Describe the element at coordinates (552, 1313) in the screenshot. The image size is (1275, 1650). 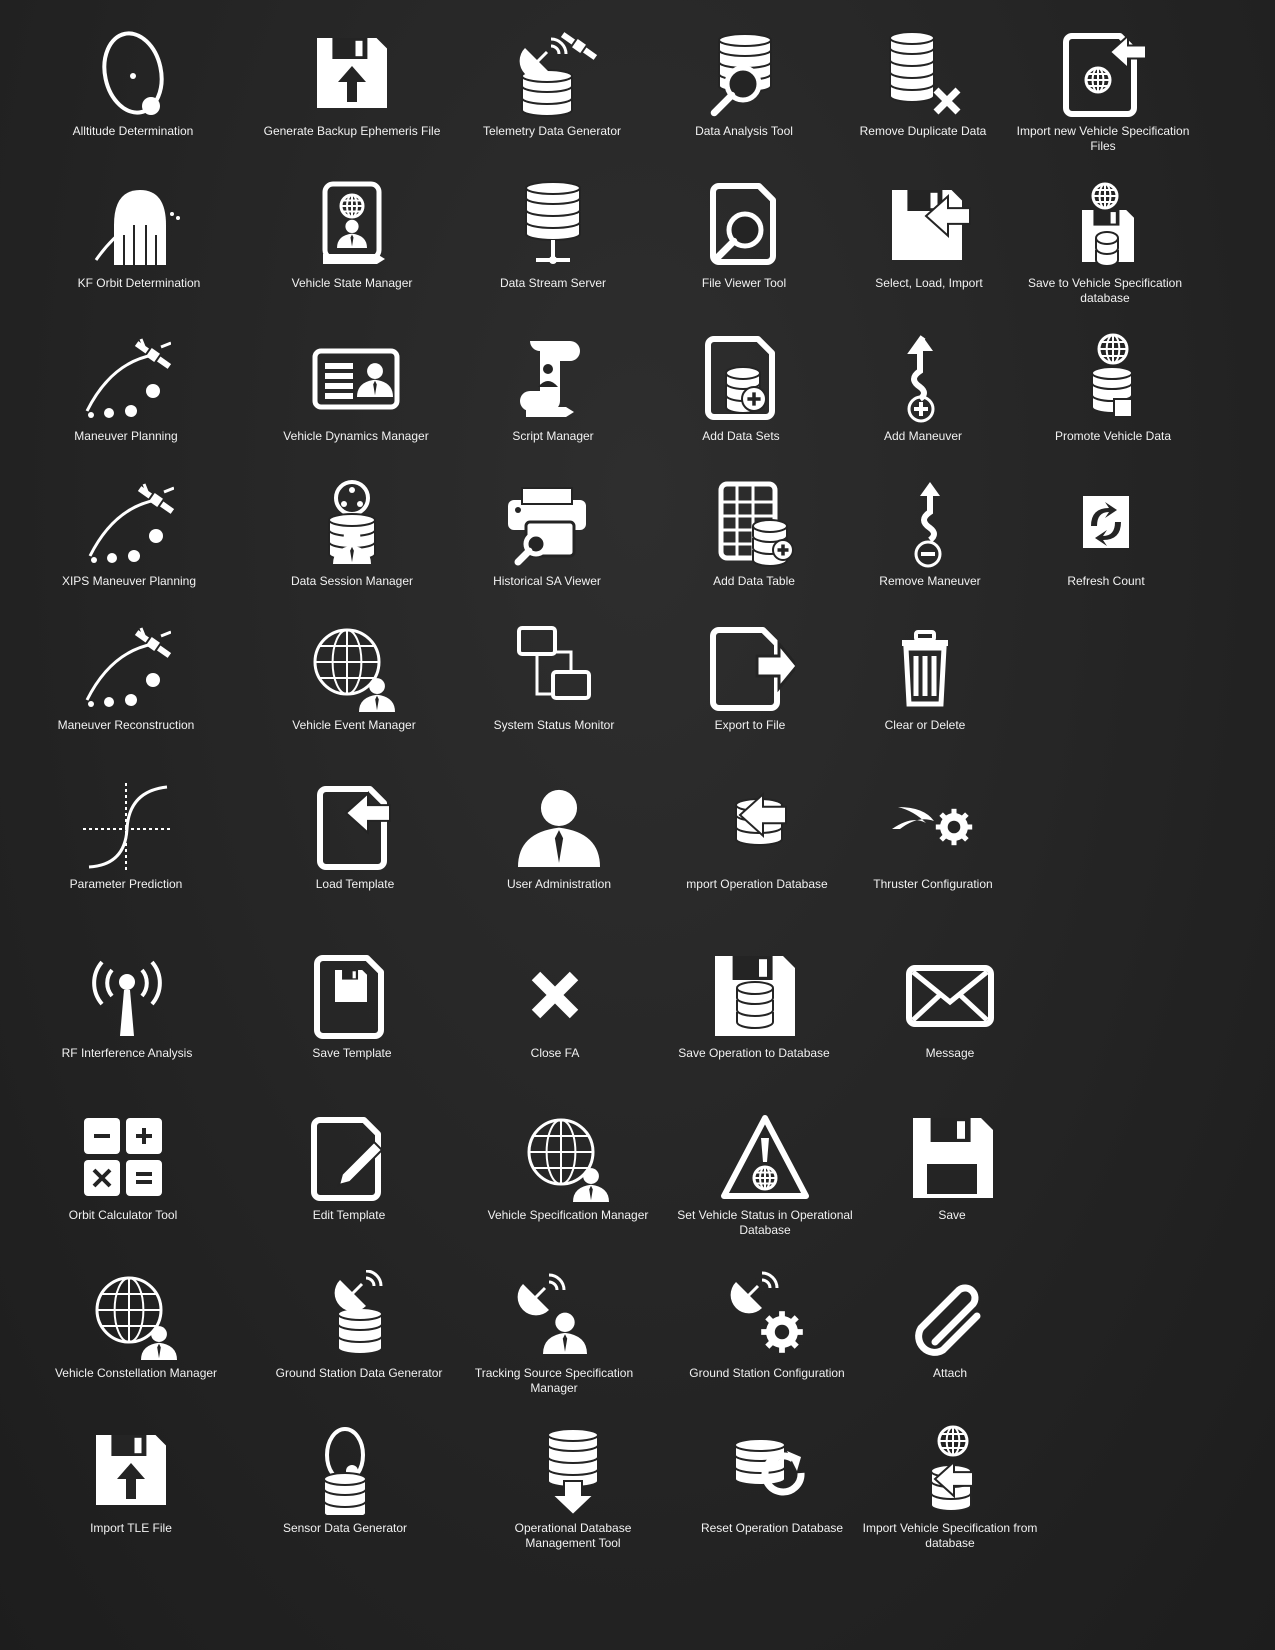
I see `satellite-dish-user-icon` at that location.